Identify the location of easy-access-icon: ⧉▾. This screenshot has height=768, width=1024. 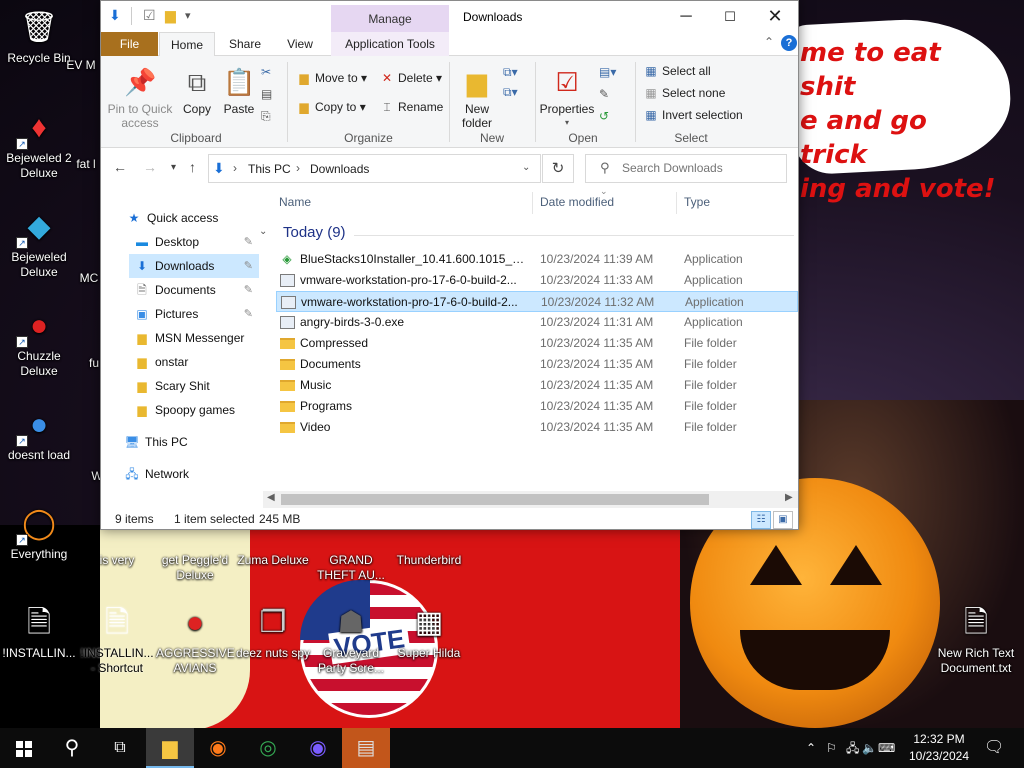
(510, 92).